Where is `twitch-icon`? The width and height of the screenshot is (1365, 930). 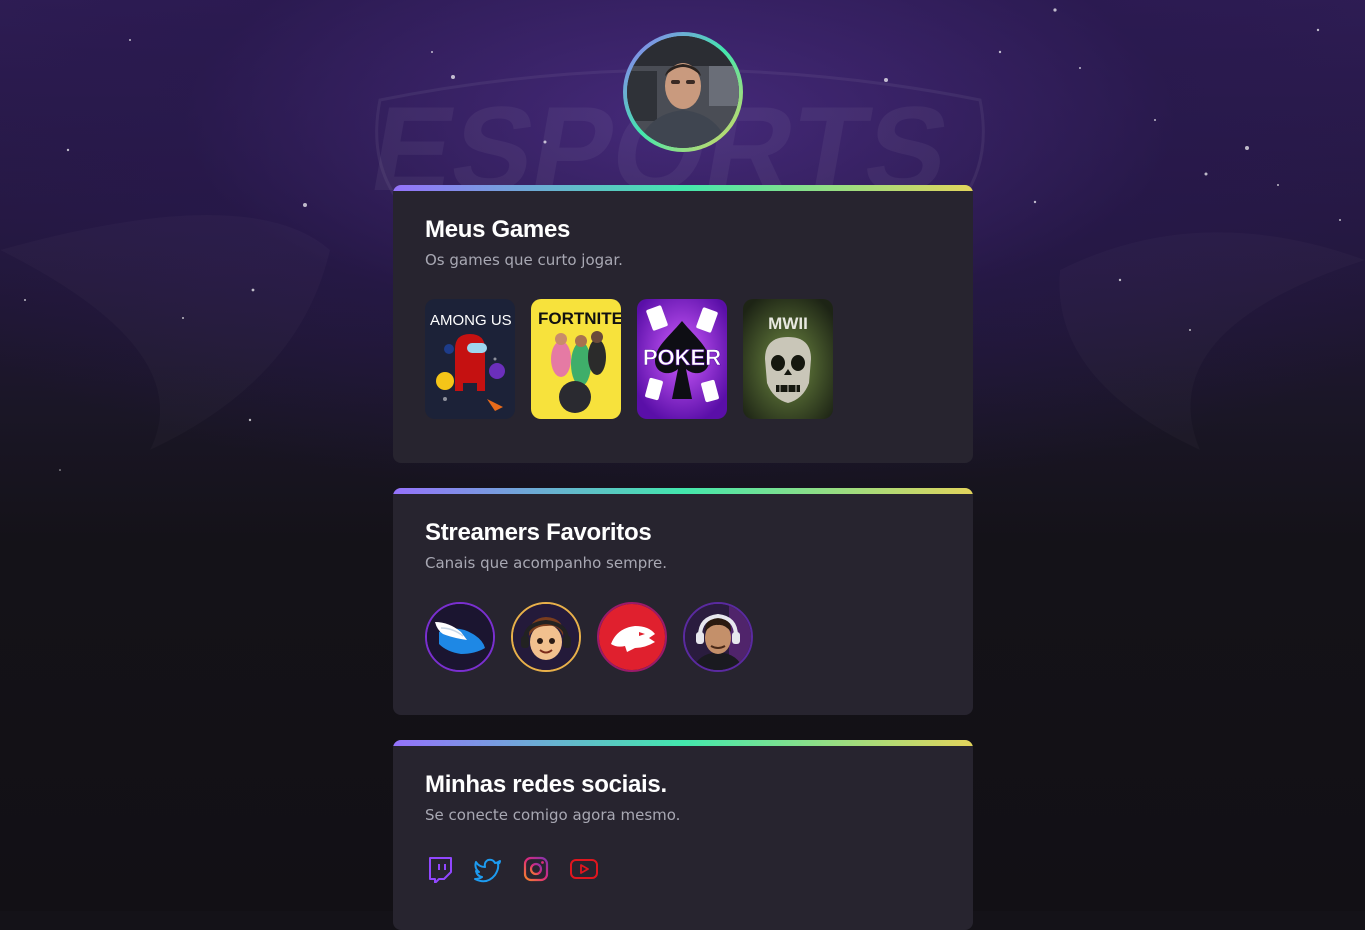 twitch-icon is located at coordinates (440, 870).